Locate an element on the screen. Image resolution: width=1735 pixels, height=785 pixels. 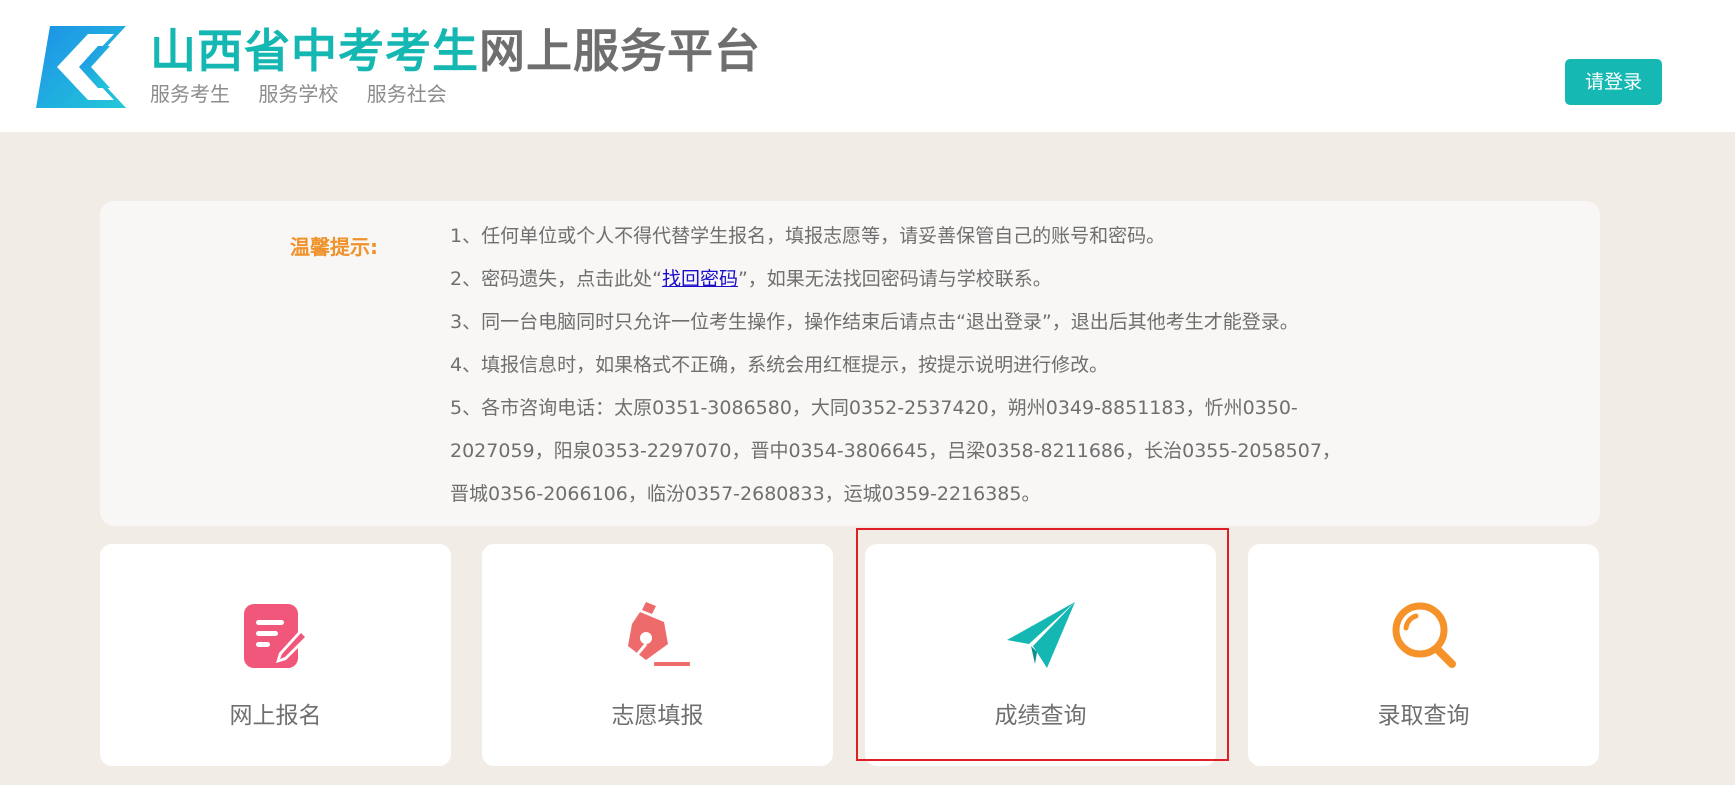
logo-icon is located at coordinates (81, 67).